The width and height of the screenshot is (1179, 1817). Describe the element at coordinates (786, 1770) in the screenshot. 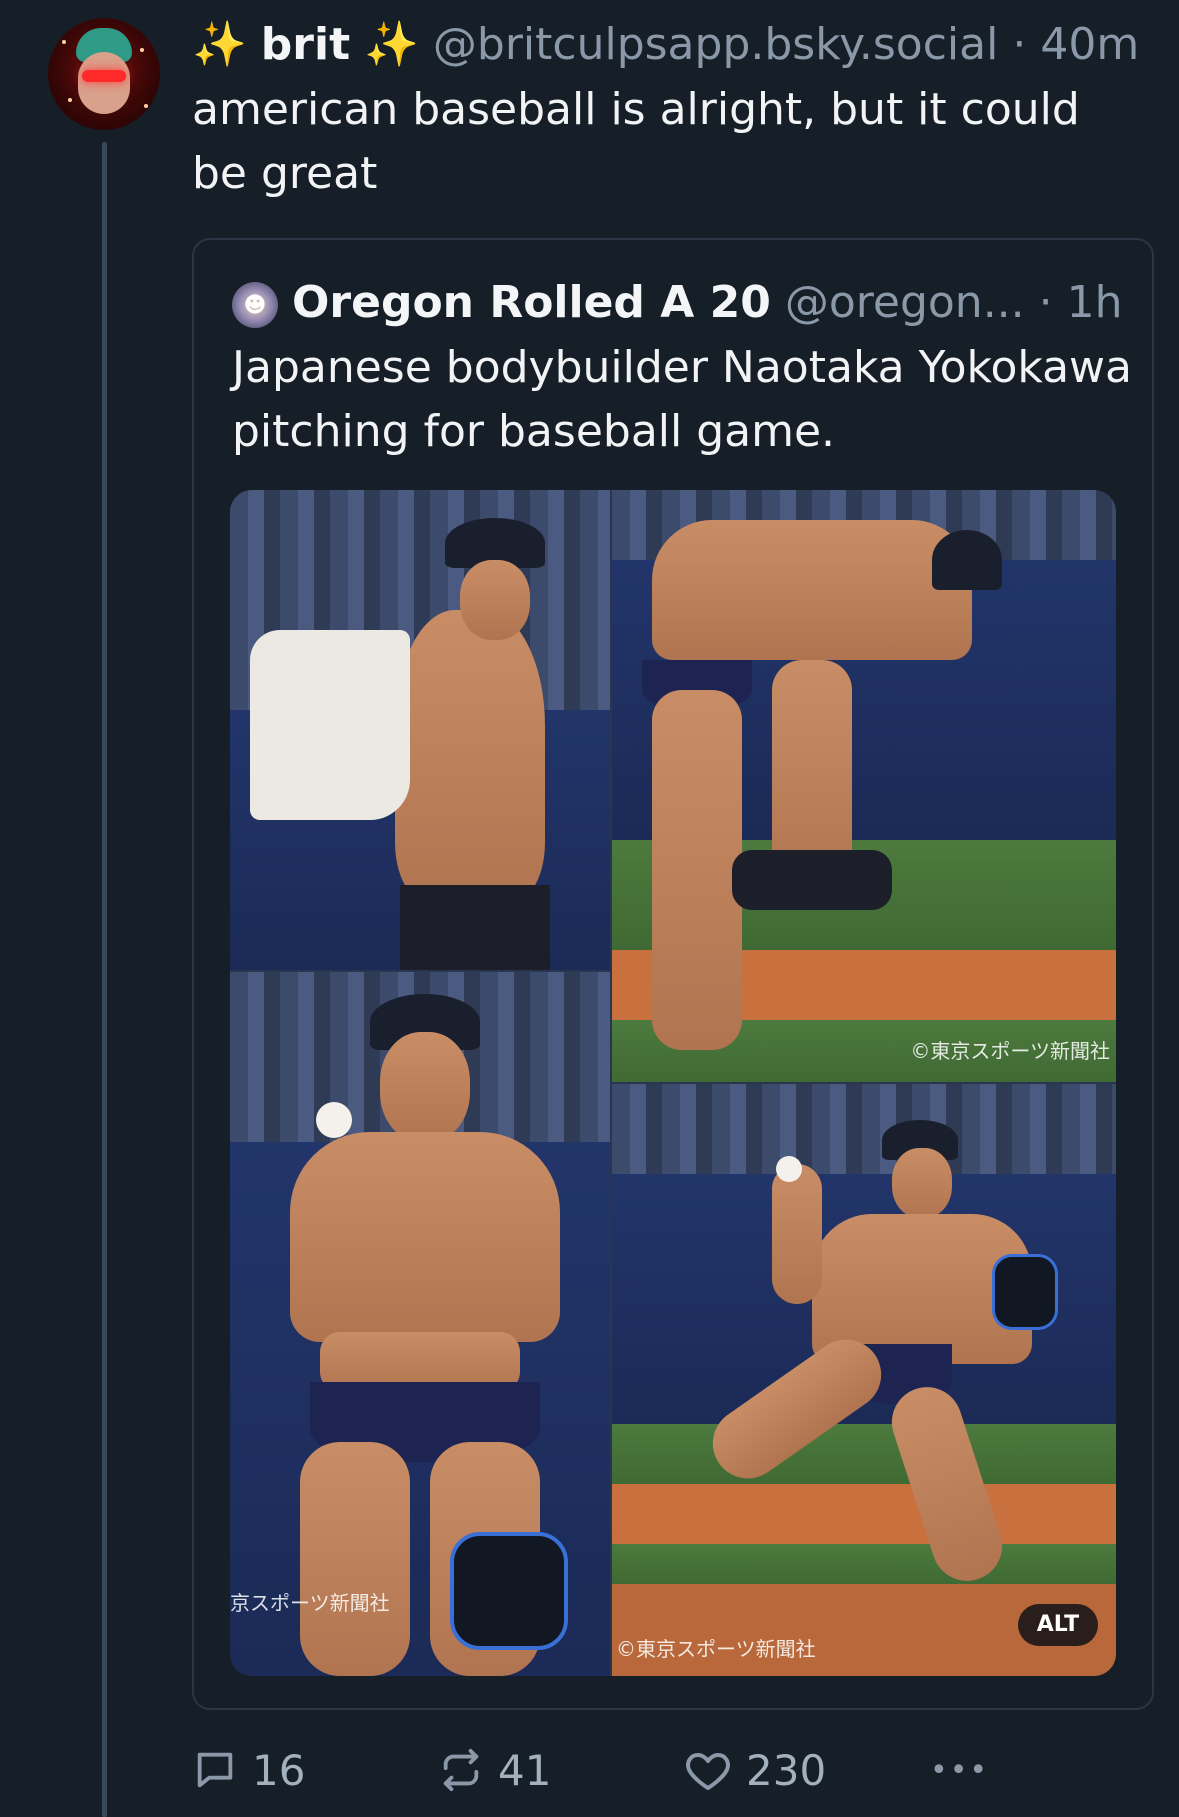

I see `like-count: 230` at that location.